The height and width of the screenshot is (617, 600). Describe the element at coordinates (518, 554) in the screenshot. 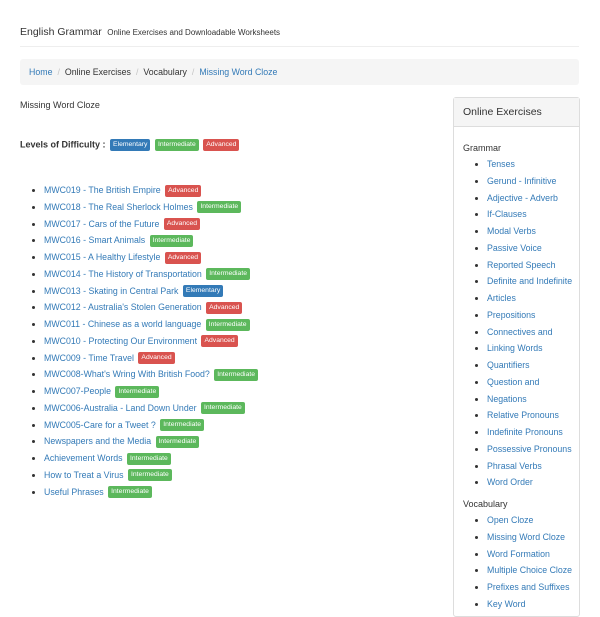

I see `sidebar-vocabulary-link: Word Formation` at that location.